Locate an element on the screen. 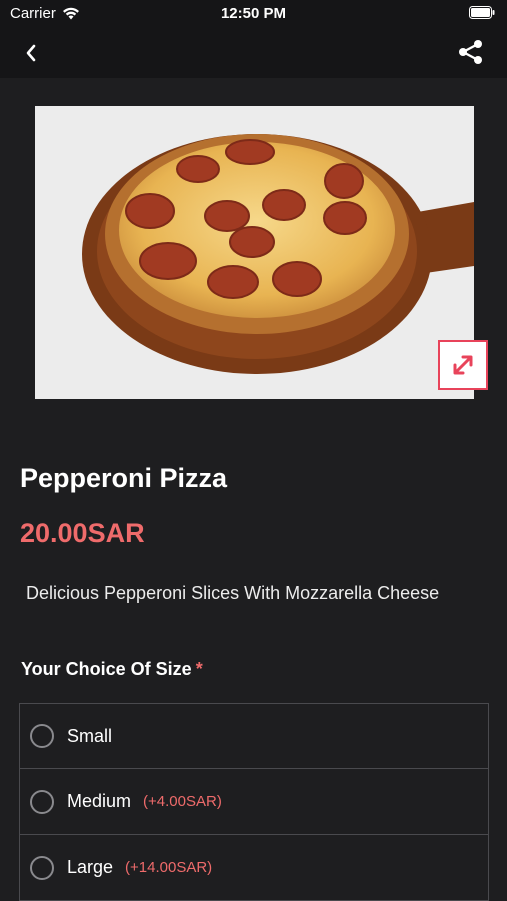  size-option-label: Large is located at coordinates (90, 867).